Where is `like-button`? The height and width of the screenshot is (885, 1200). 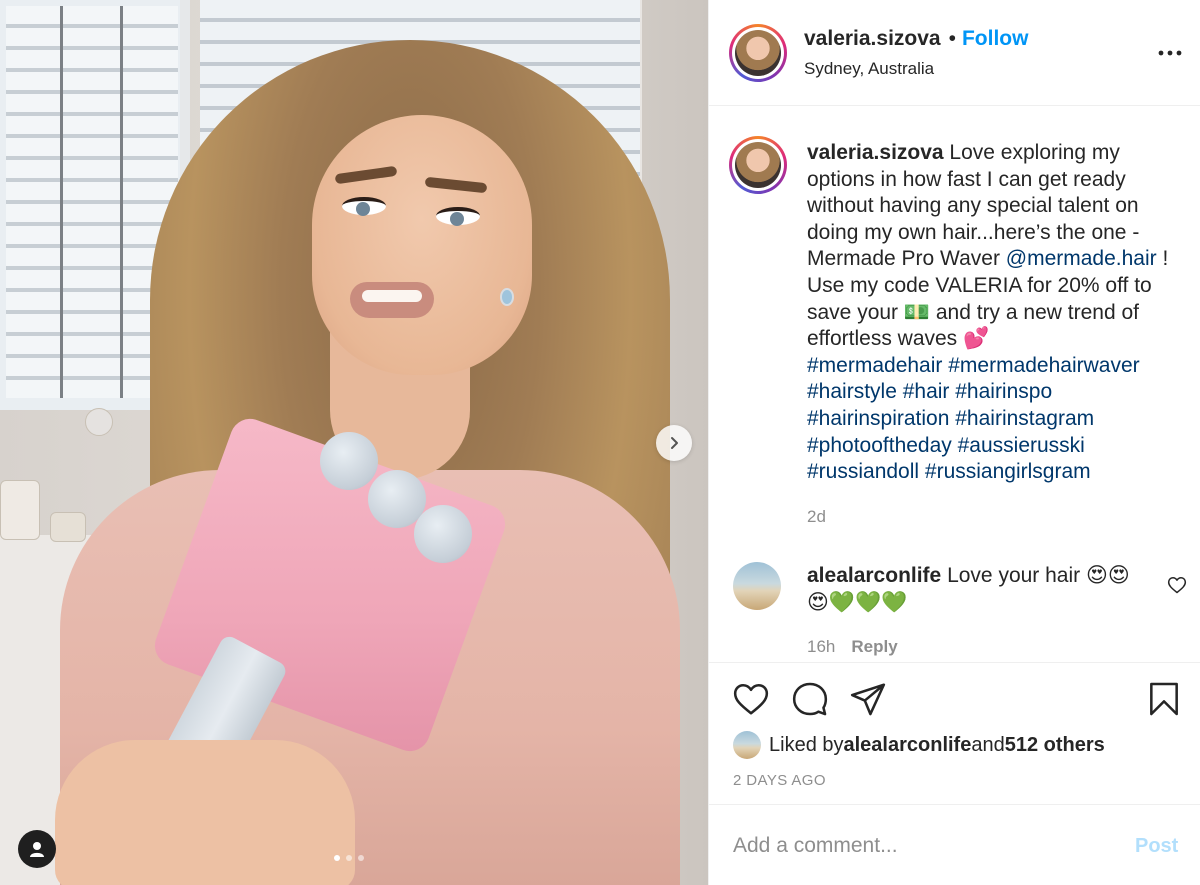
like-button is located at coordinates (751, 699).